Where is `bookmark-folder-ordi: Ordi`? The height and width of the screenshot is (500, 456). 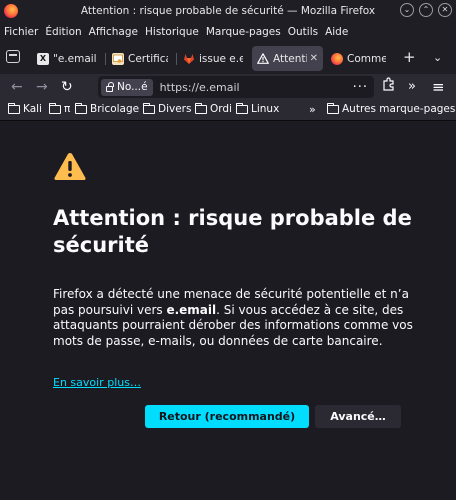 bookmark-folder-ordi: Ordi is located at coordinates (213, 108).